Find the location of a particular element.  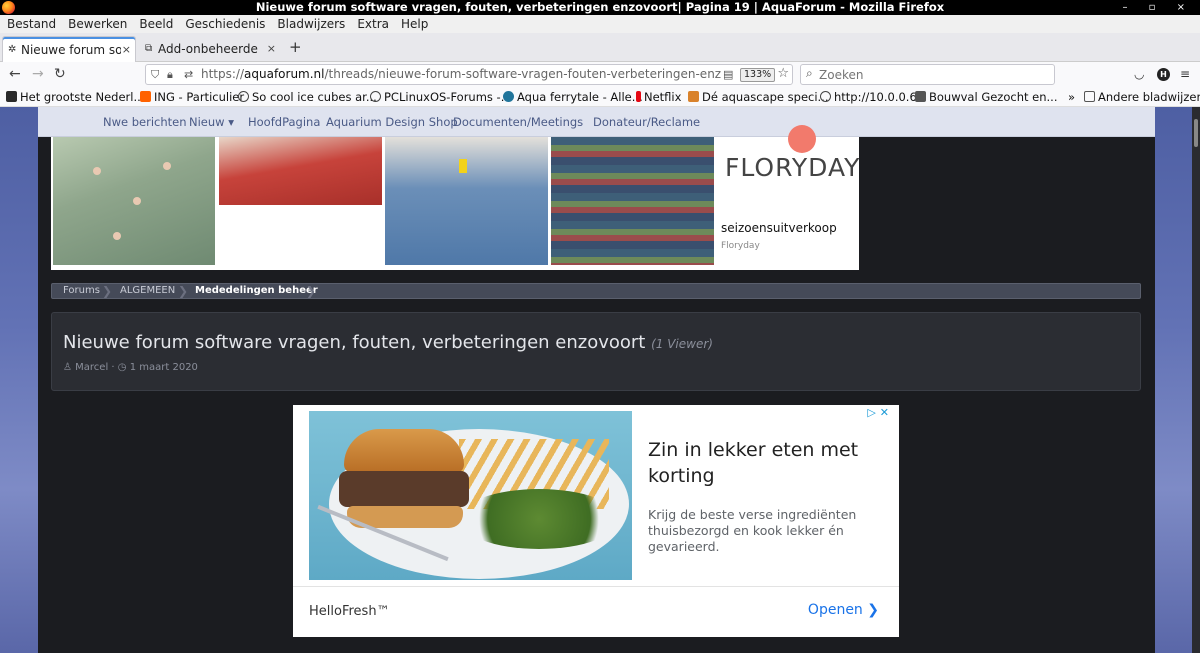

ad-food-image is located at coordinates (470, 495).